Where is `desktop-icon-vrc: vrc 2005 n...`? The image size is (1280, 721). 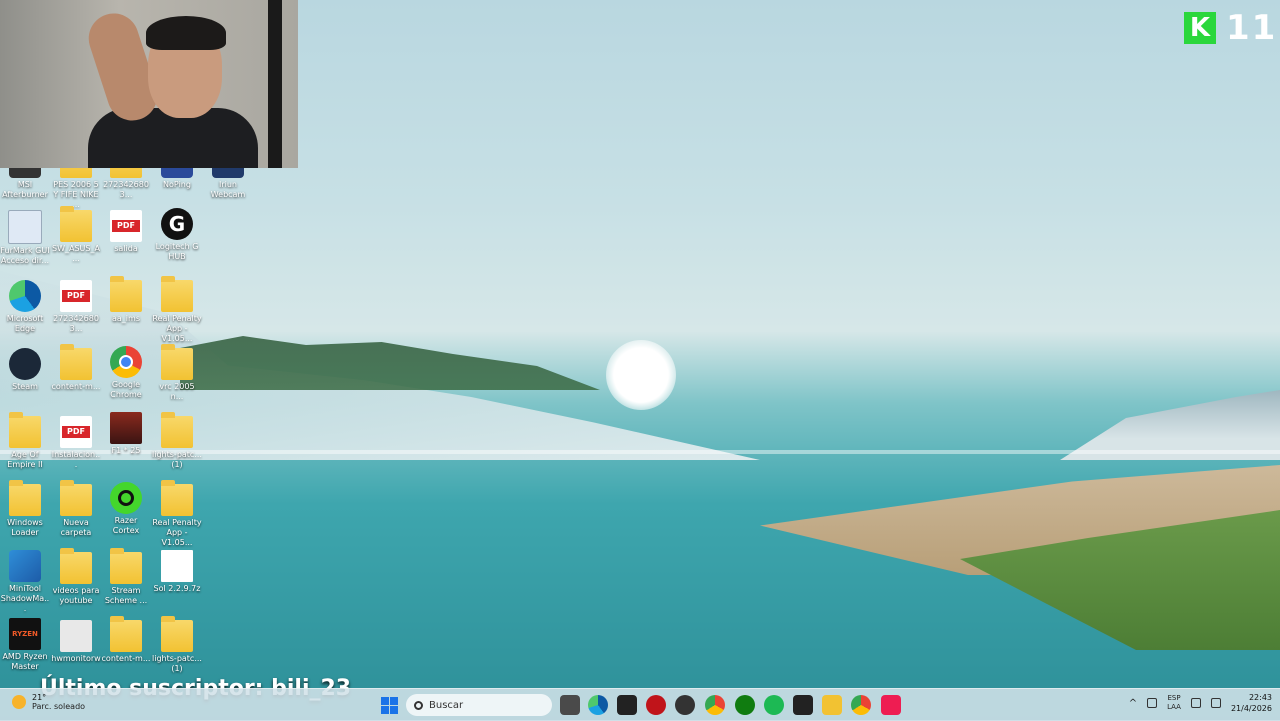
desktop-icon-vrc: vrc 2005 n... is located at coordinates (177, 373).